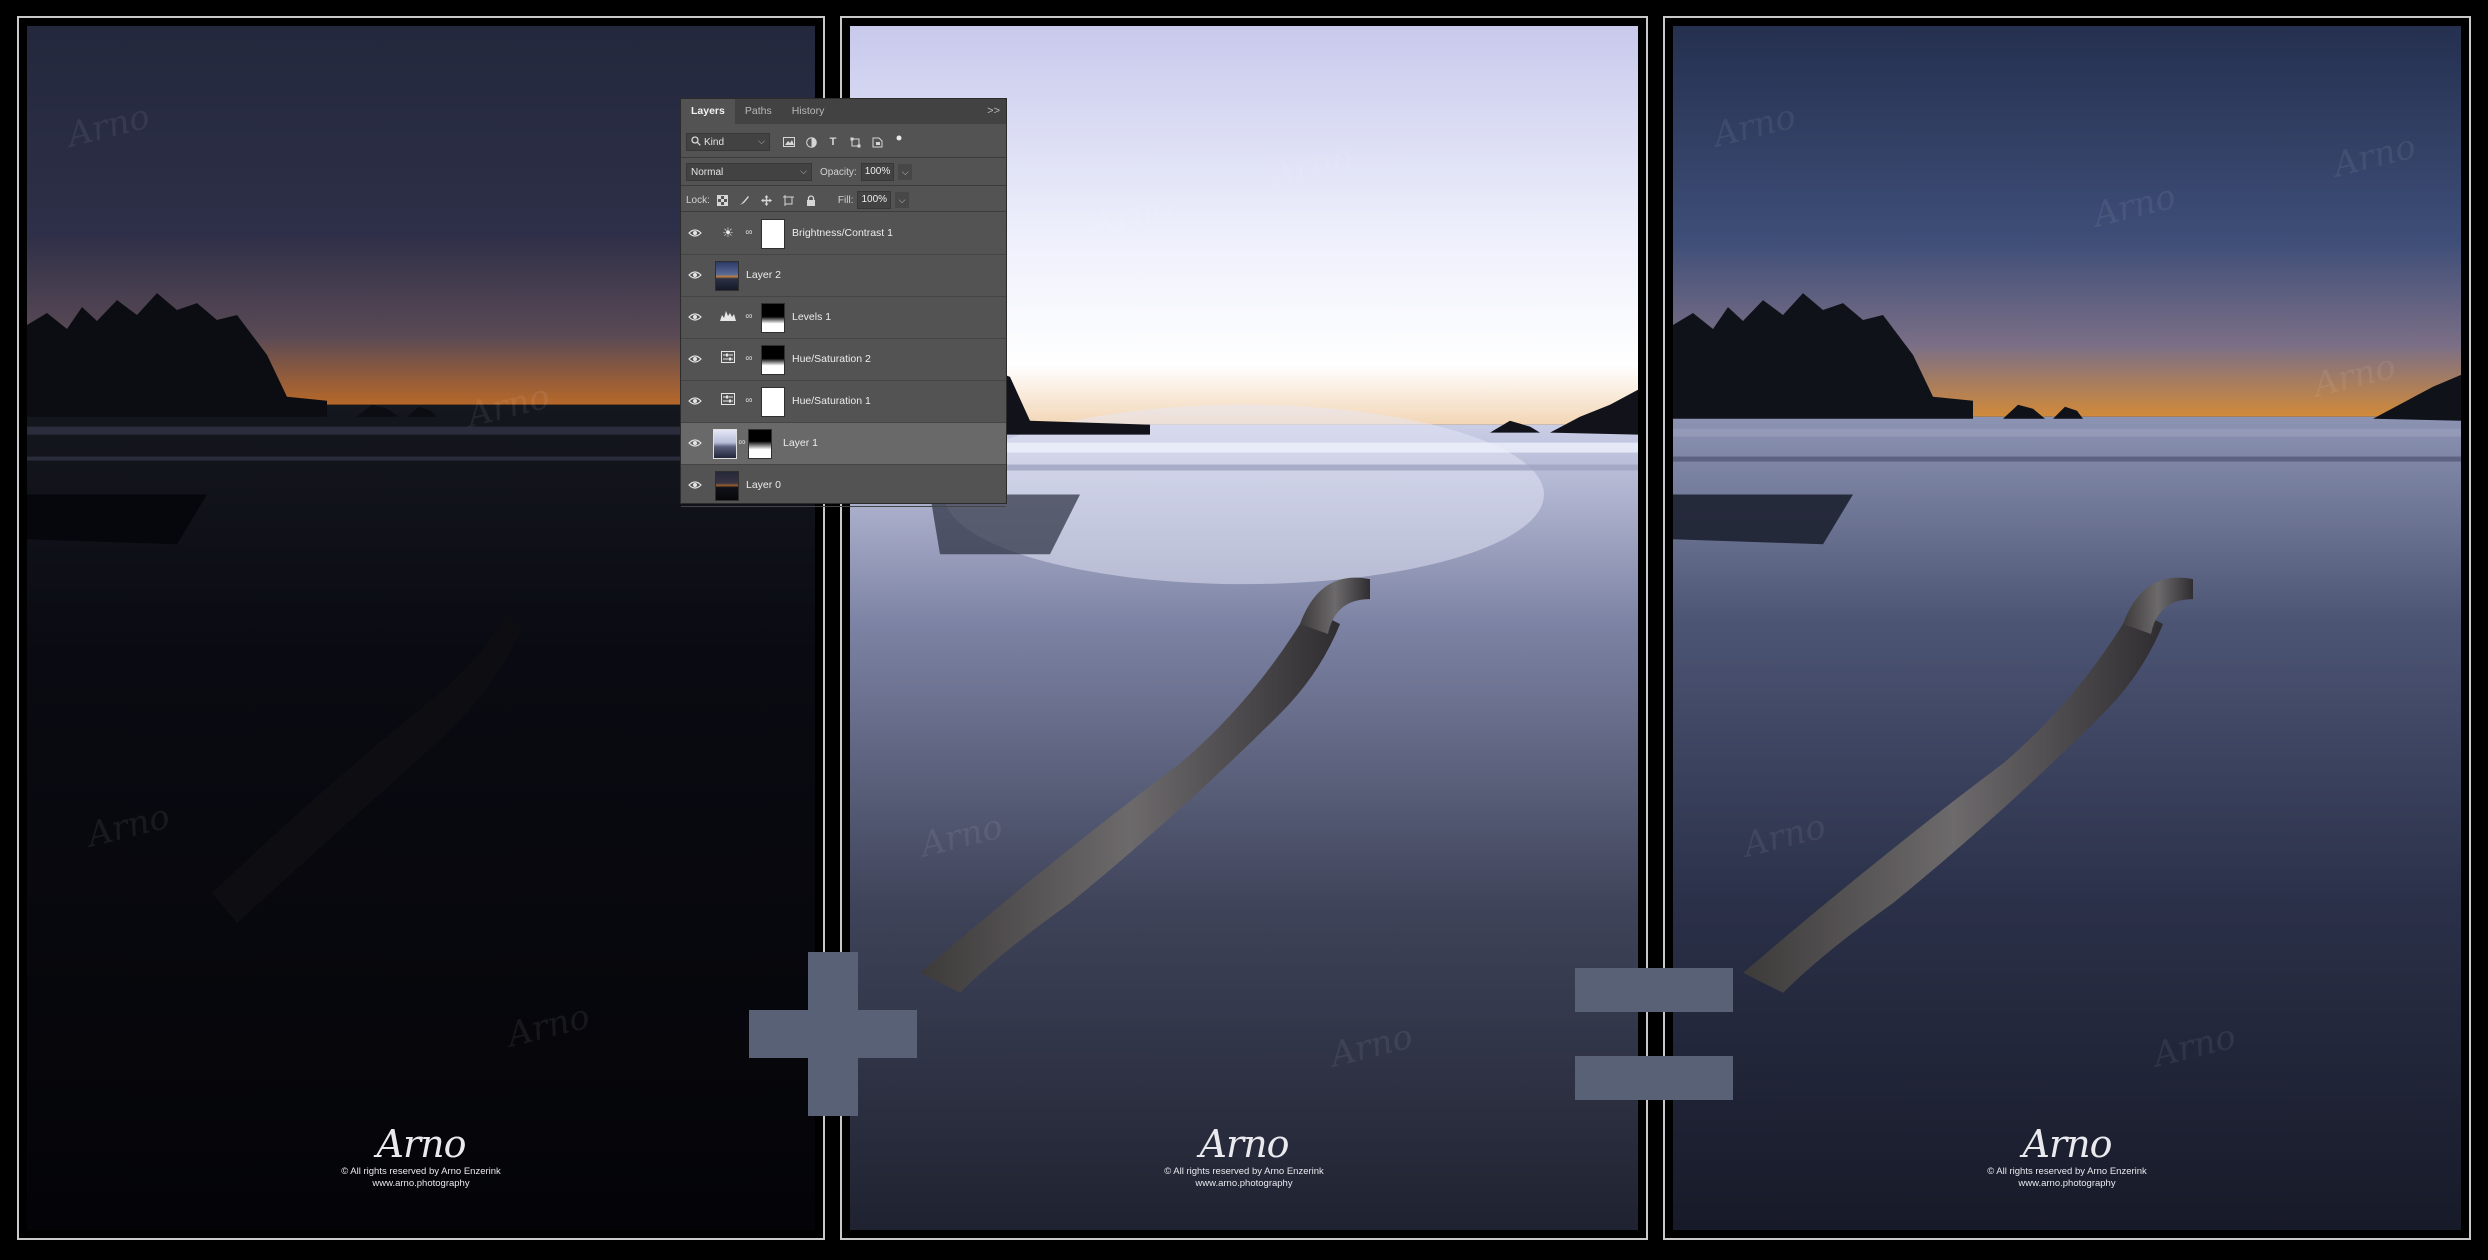 The width and height of the screenshot is (2488, 1260). I want to click on opacity-input: 100%, so click(877, 172).